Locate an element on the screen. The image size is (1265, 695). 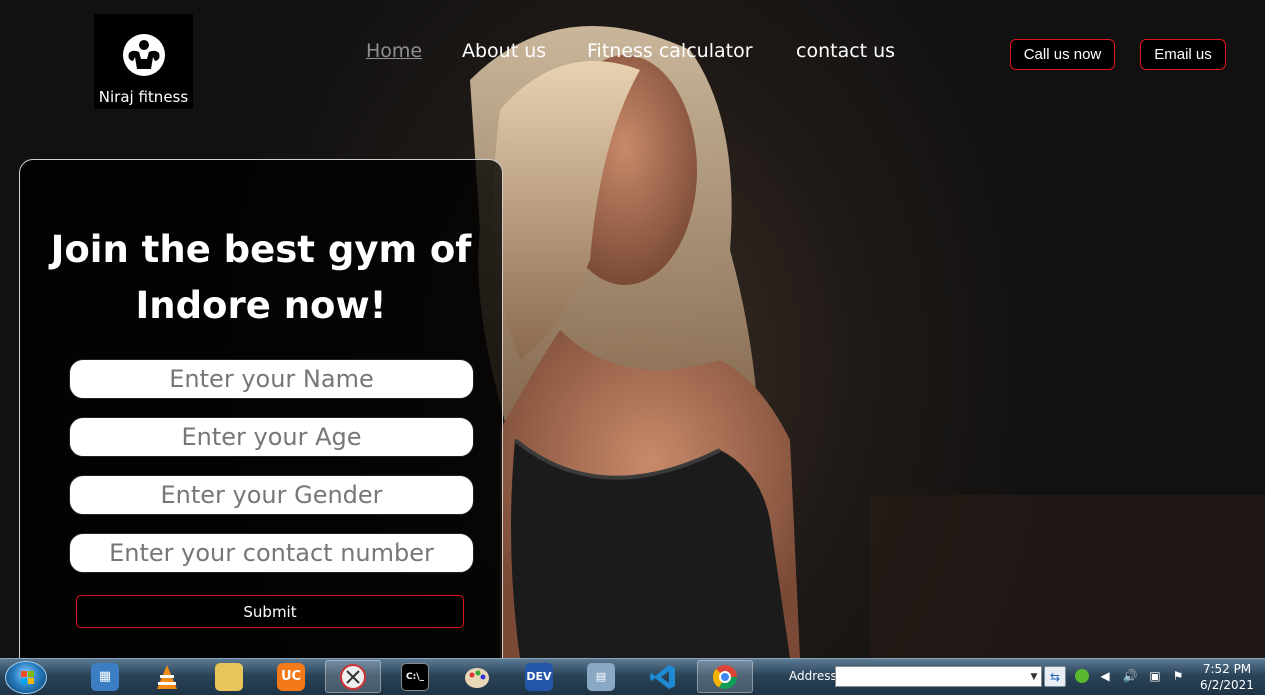
contact-number-input is located at coordinates (271, 553).